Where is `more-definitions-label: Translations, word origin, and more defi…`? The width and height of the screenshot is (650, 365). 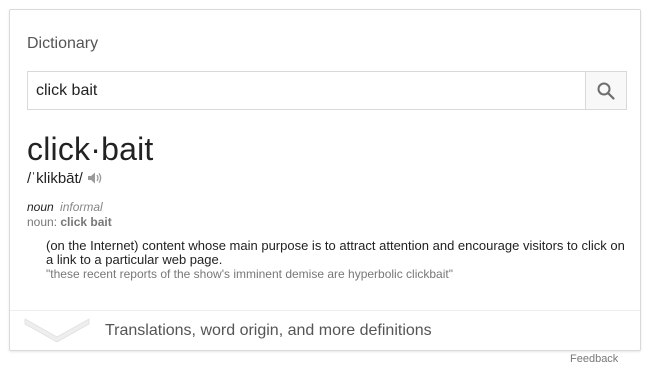 more-definitions-label: Translations, word origin, and more defi… is located at coordinates (268, 330).